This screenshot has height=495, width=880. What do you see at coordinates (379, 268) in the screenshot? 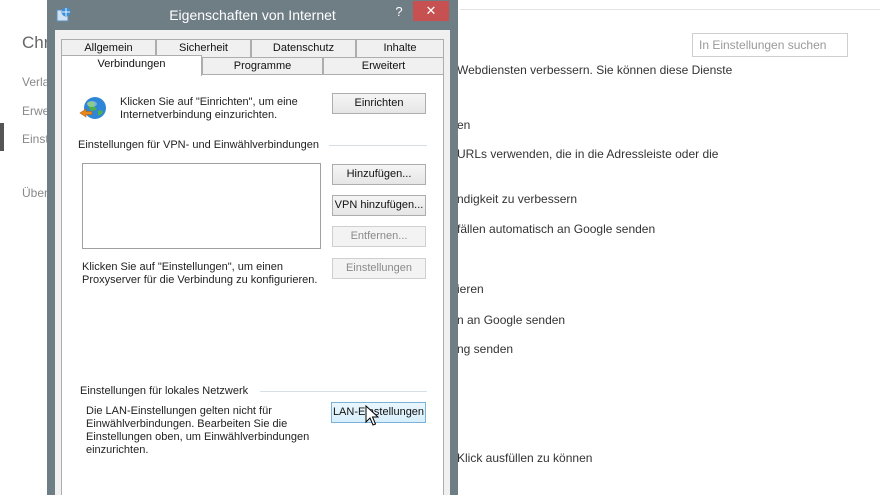
I see `settings-button: Einstellungen` at bounding box center [379, 268].